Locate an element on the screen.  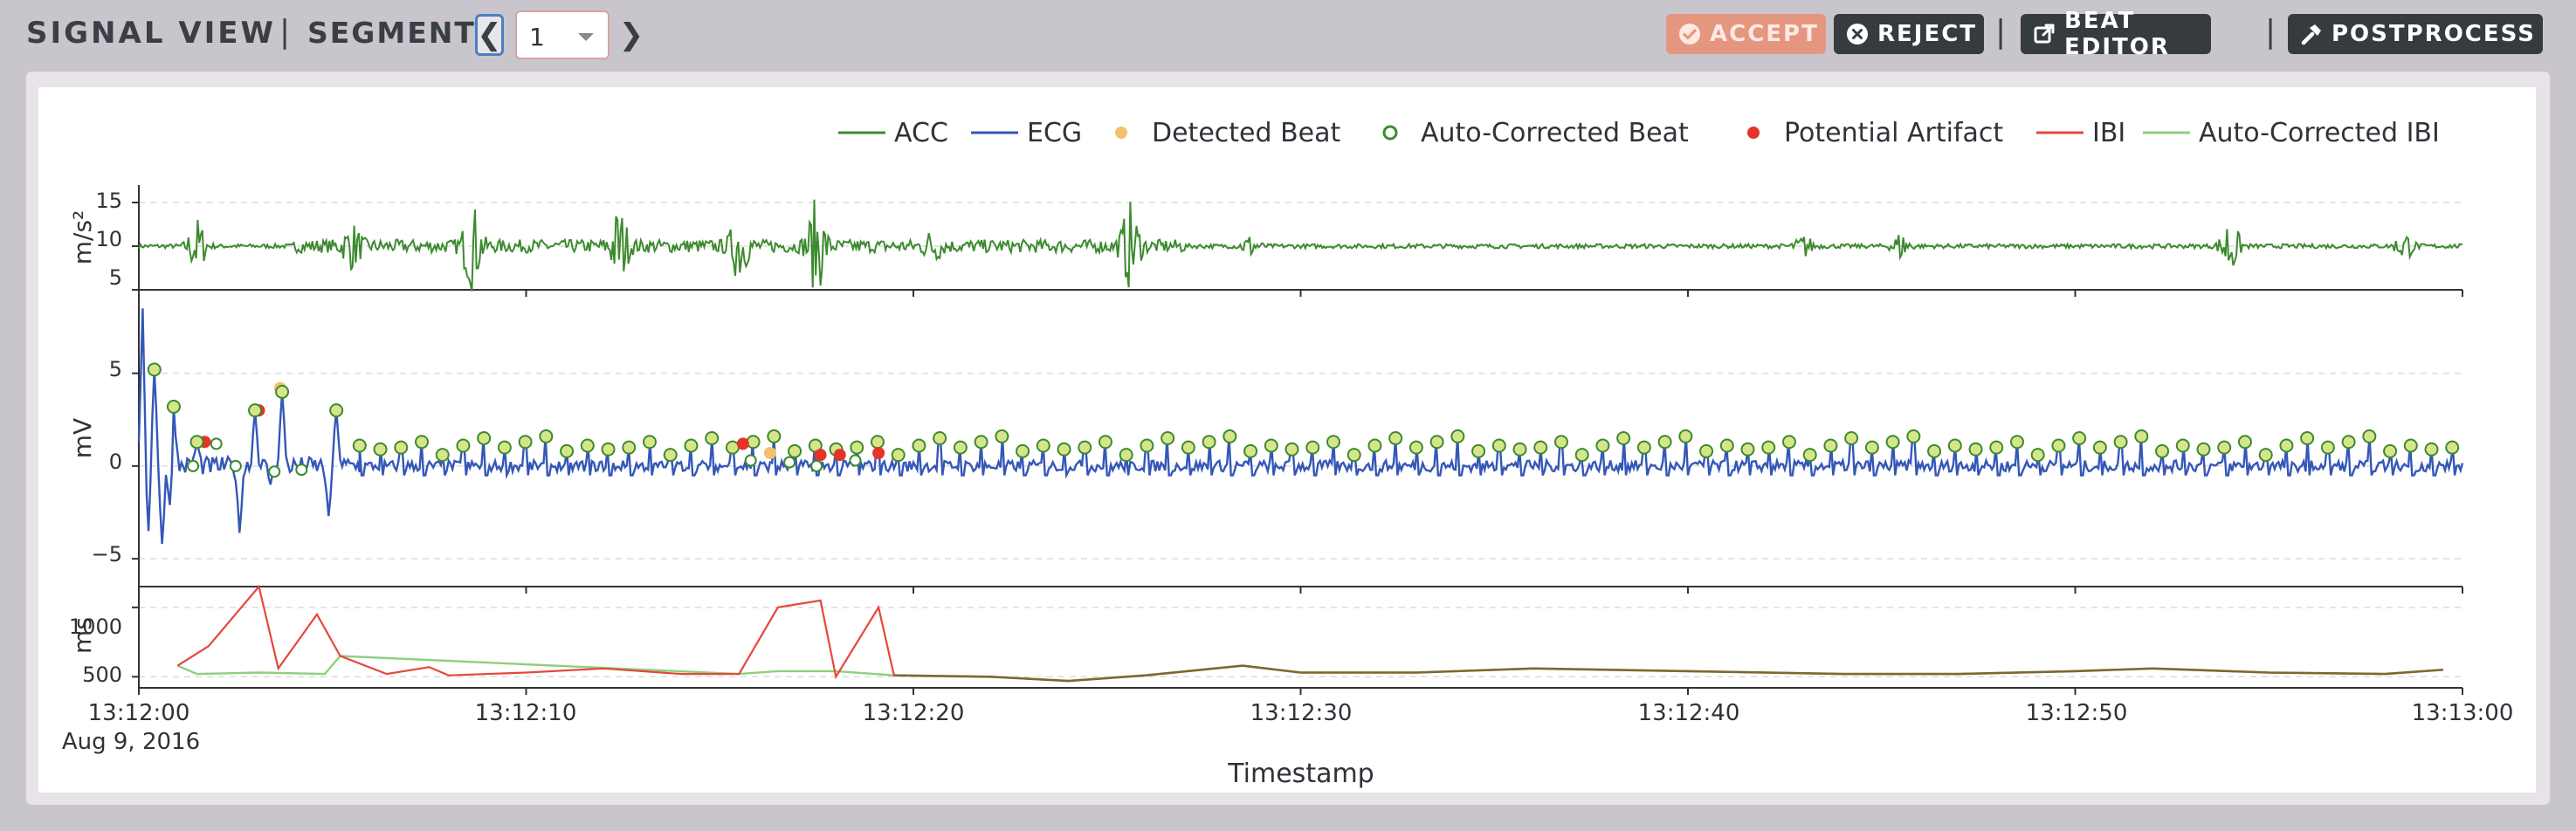
postprocess-button-label: POSTPROCESS is located at coordinates (2433, 34).